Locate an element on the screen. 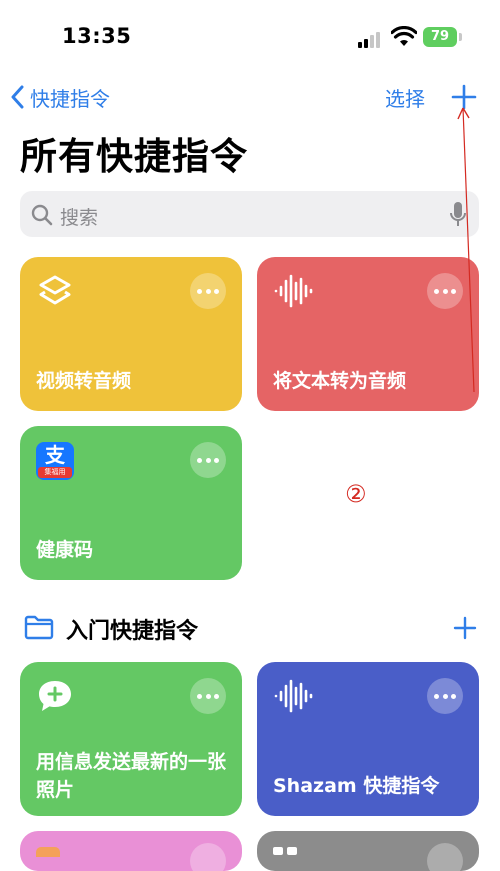 The width and height of the screenshot is (500, 871). starter-card-partial-pink is located at coordinates (131, 851).